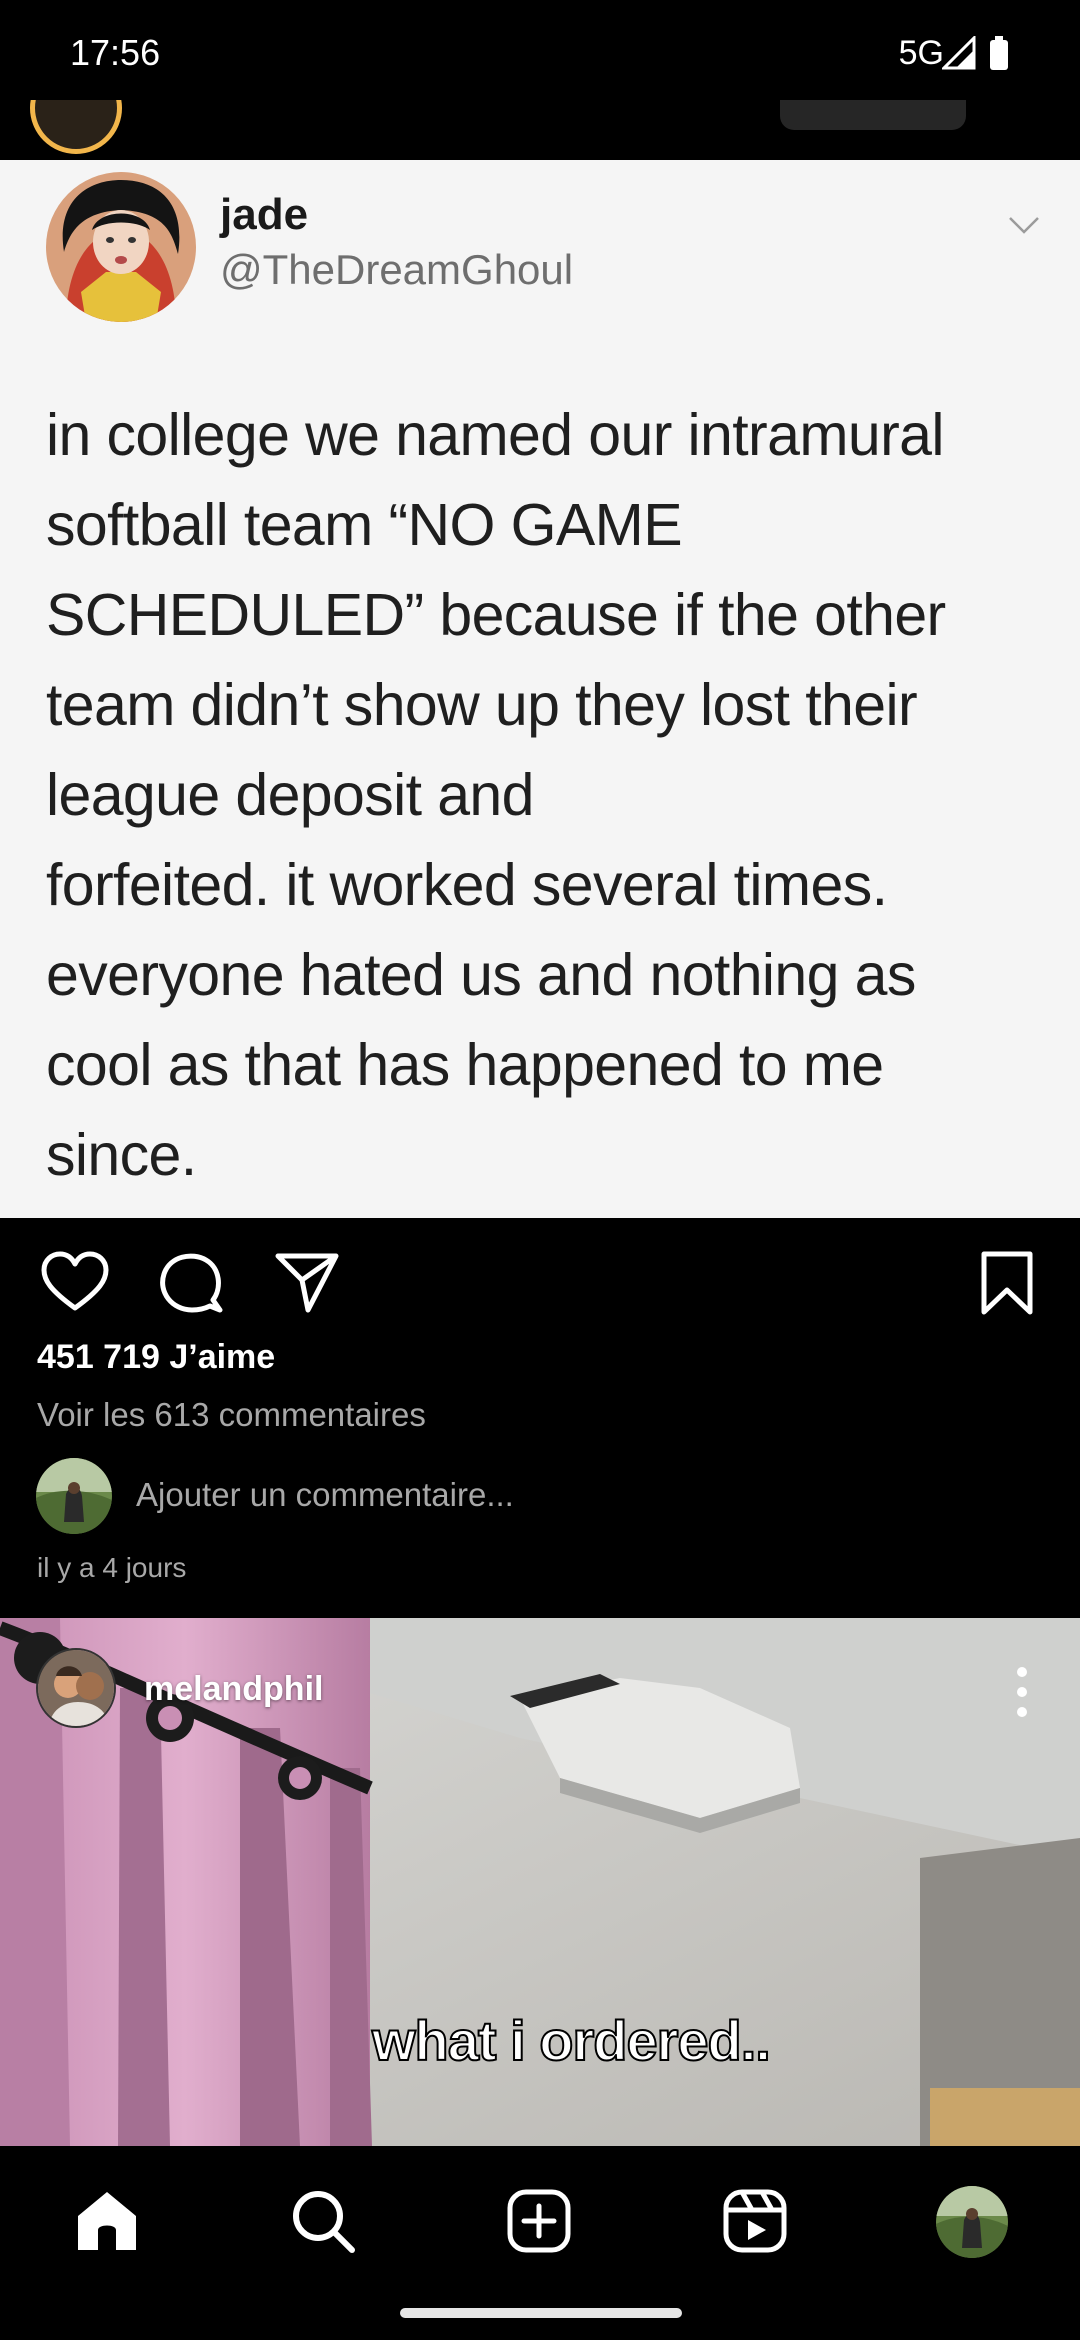 The image size is (1080, 2340). What do you see at coordinates (75, 1283) in the screenshot?
I see `heart-icon` at bounding box center [75, 1283].